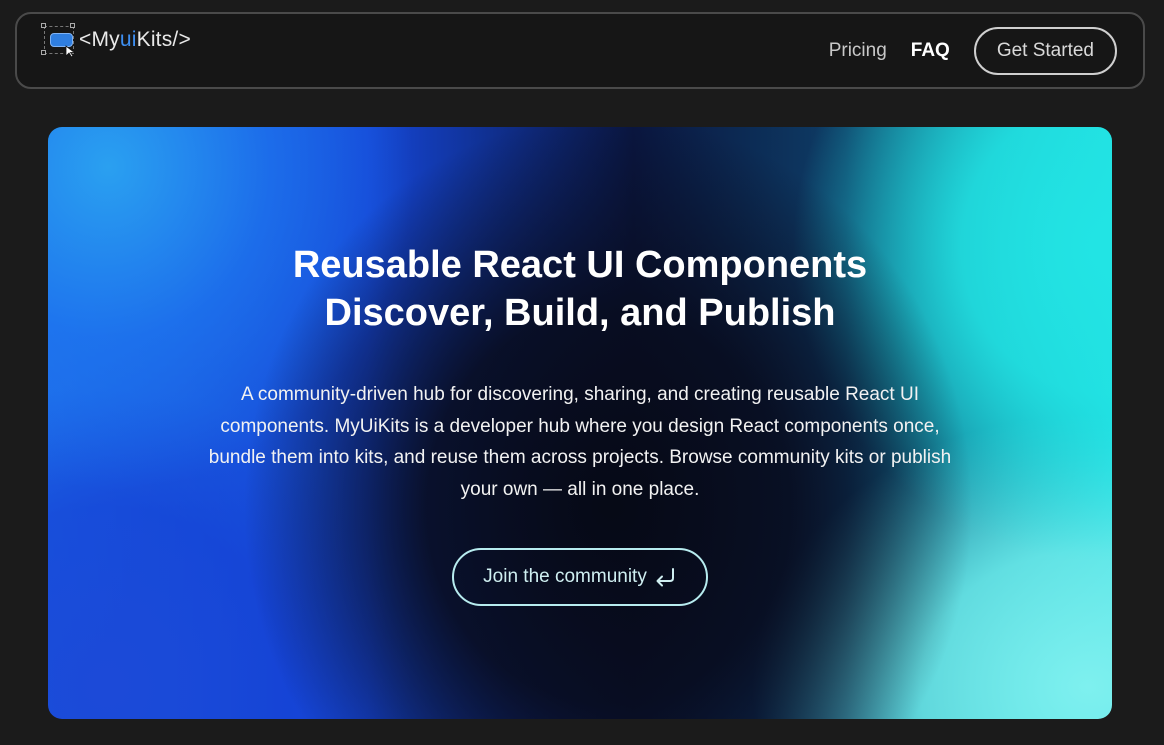 This screenshot has width=1164, height=745. I want to click on logo: <MyuiKits/>, so click(116, 40).